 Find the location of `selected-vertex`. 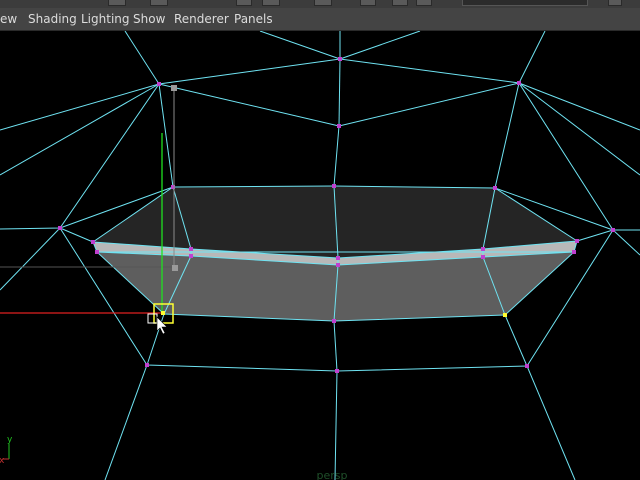

selected-vertex is located at coordinates (505, 315).